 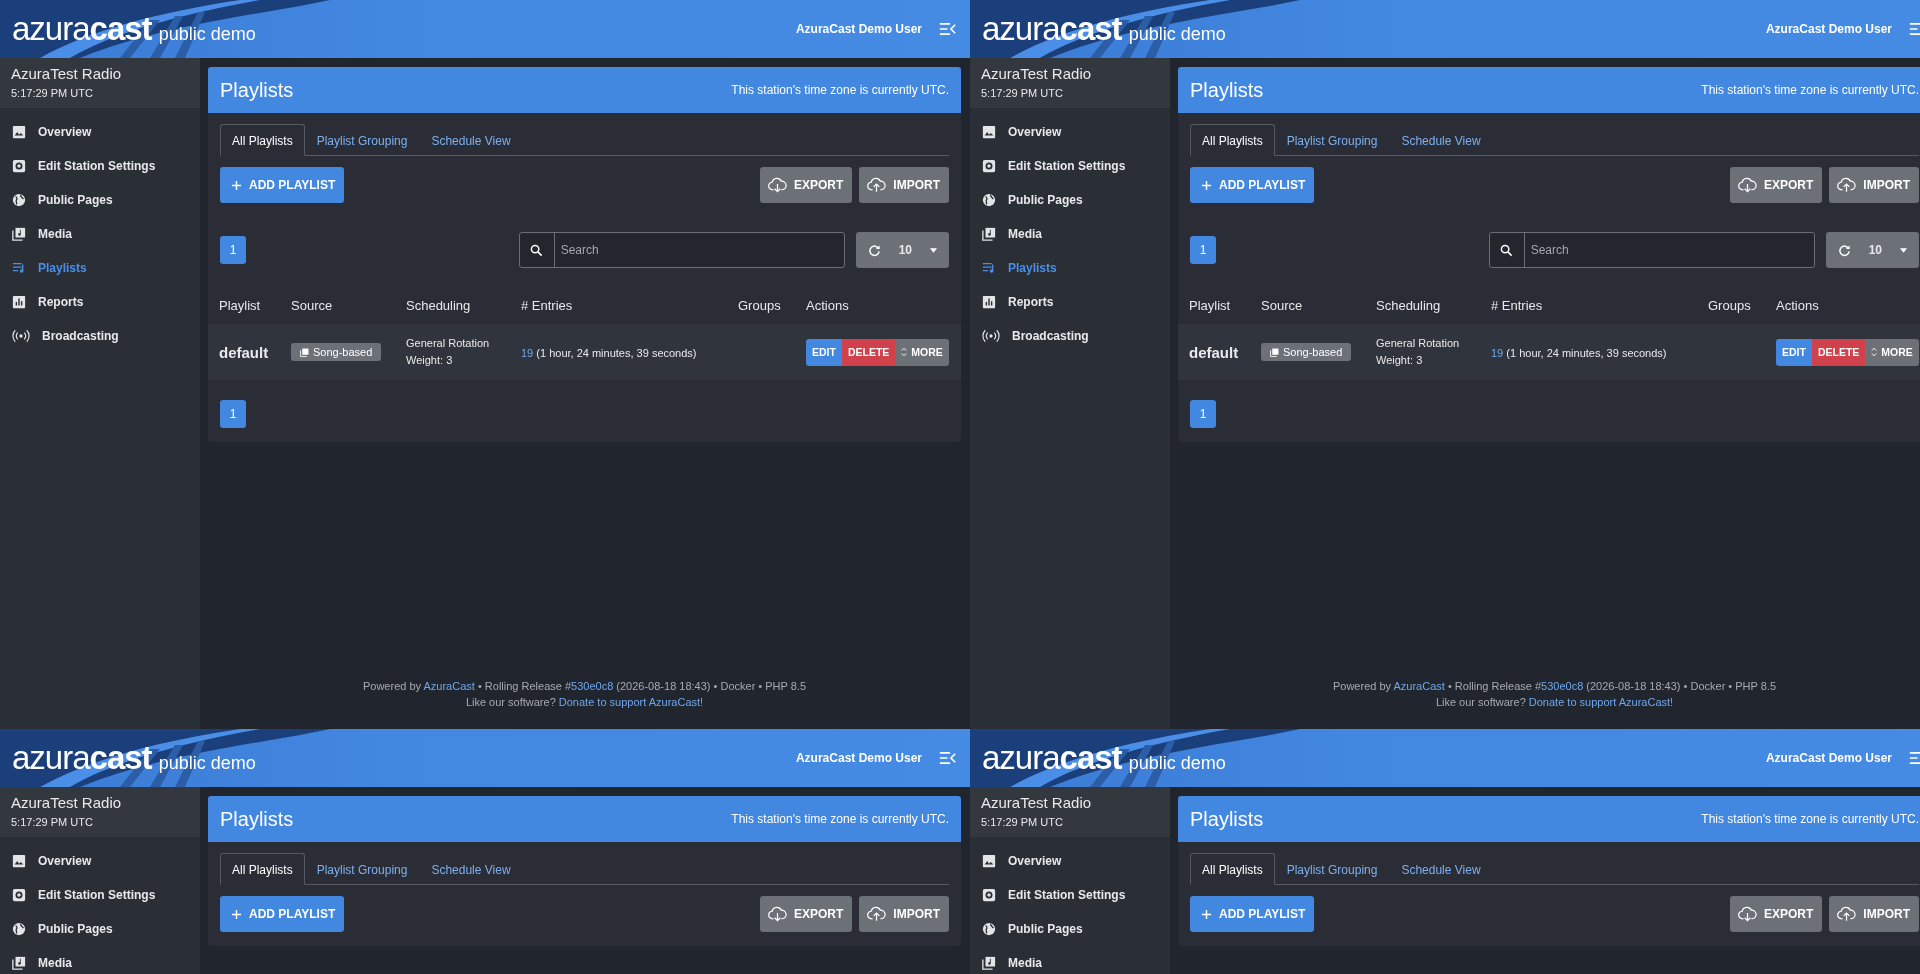 I want to click on music-library-icon, so click(x=304, y=352).